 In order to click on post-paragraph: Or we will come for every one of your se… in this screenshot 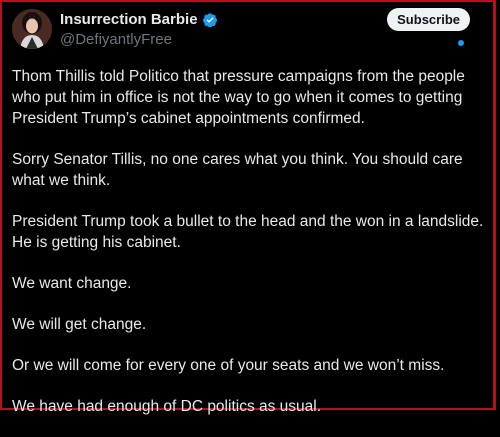, I will do `click(228, 365)`.